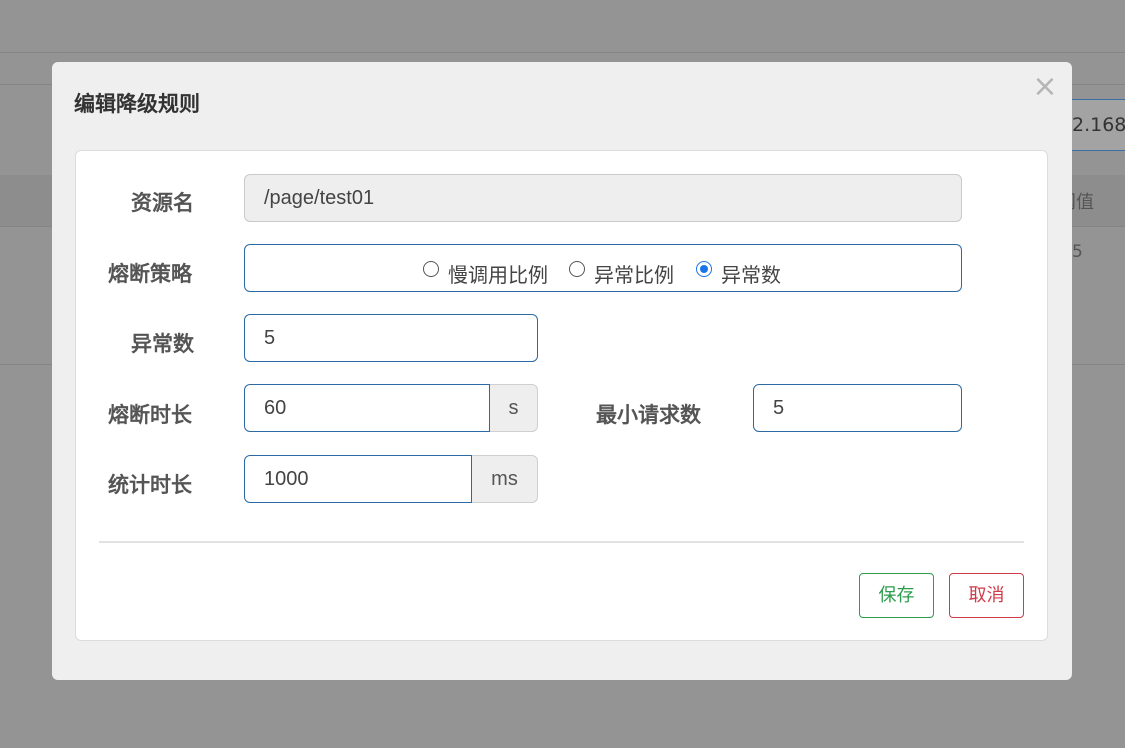  I want to click on break-duration-input: 60, so click(367, 408).